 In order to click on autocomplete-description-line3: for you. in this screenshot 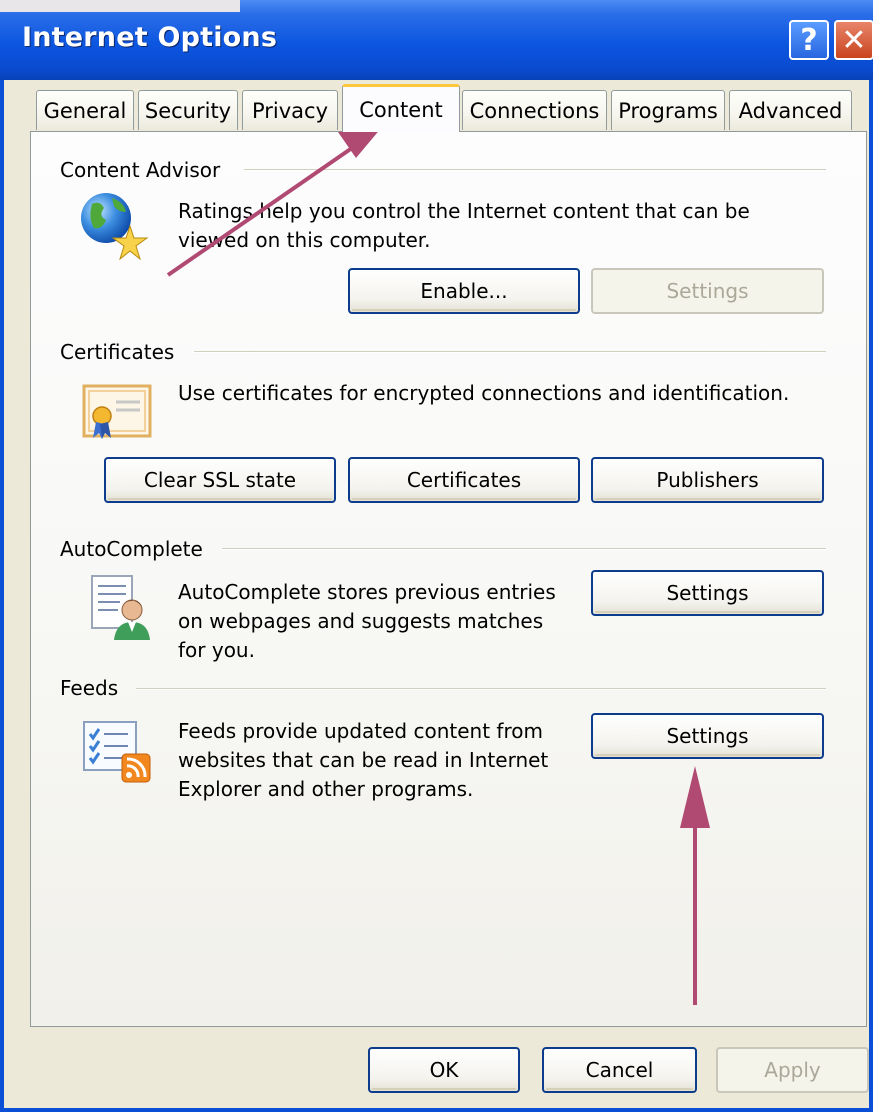, I will do `click(216, 650)`.